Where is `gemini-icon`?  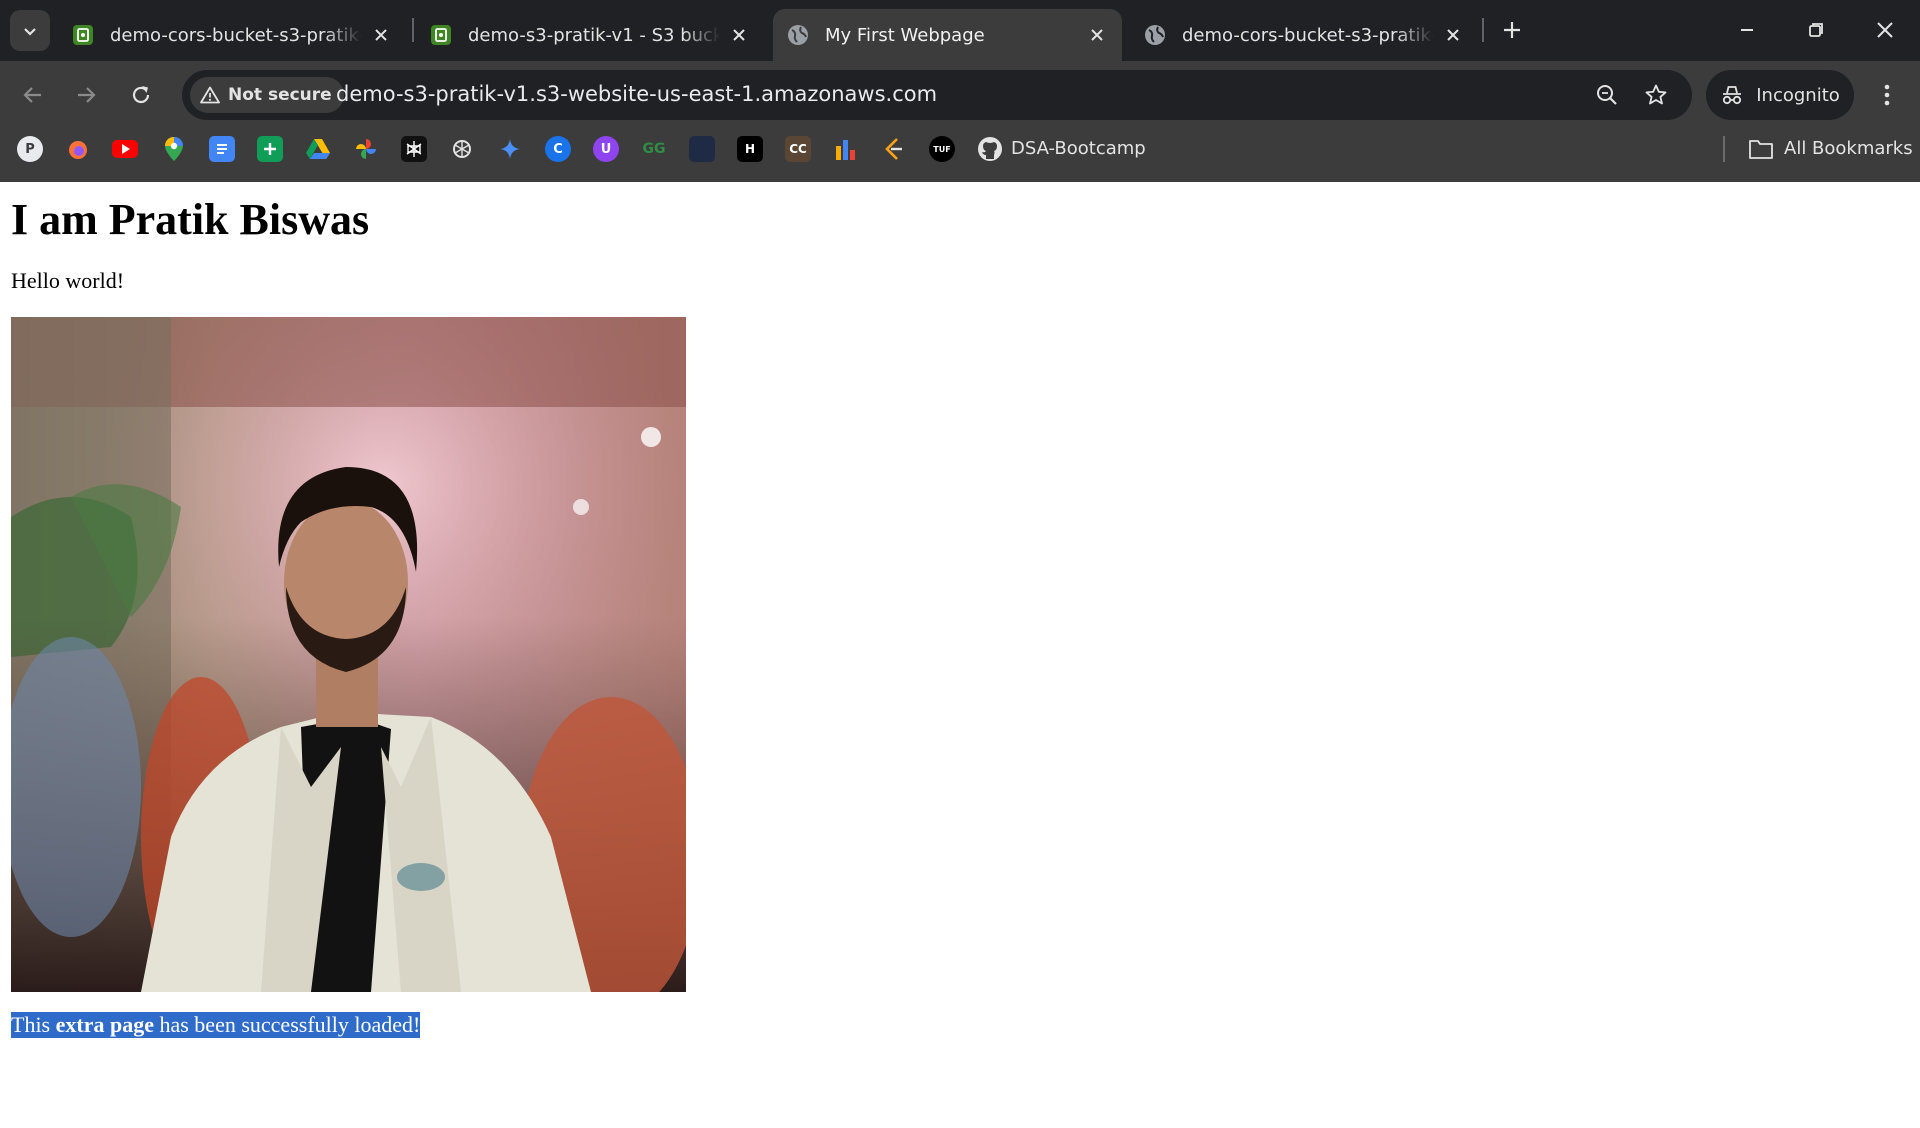 gemini-icon is located at coordinates (510, 149).